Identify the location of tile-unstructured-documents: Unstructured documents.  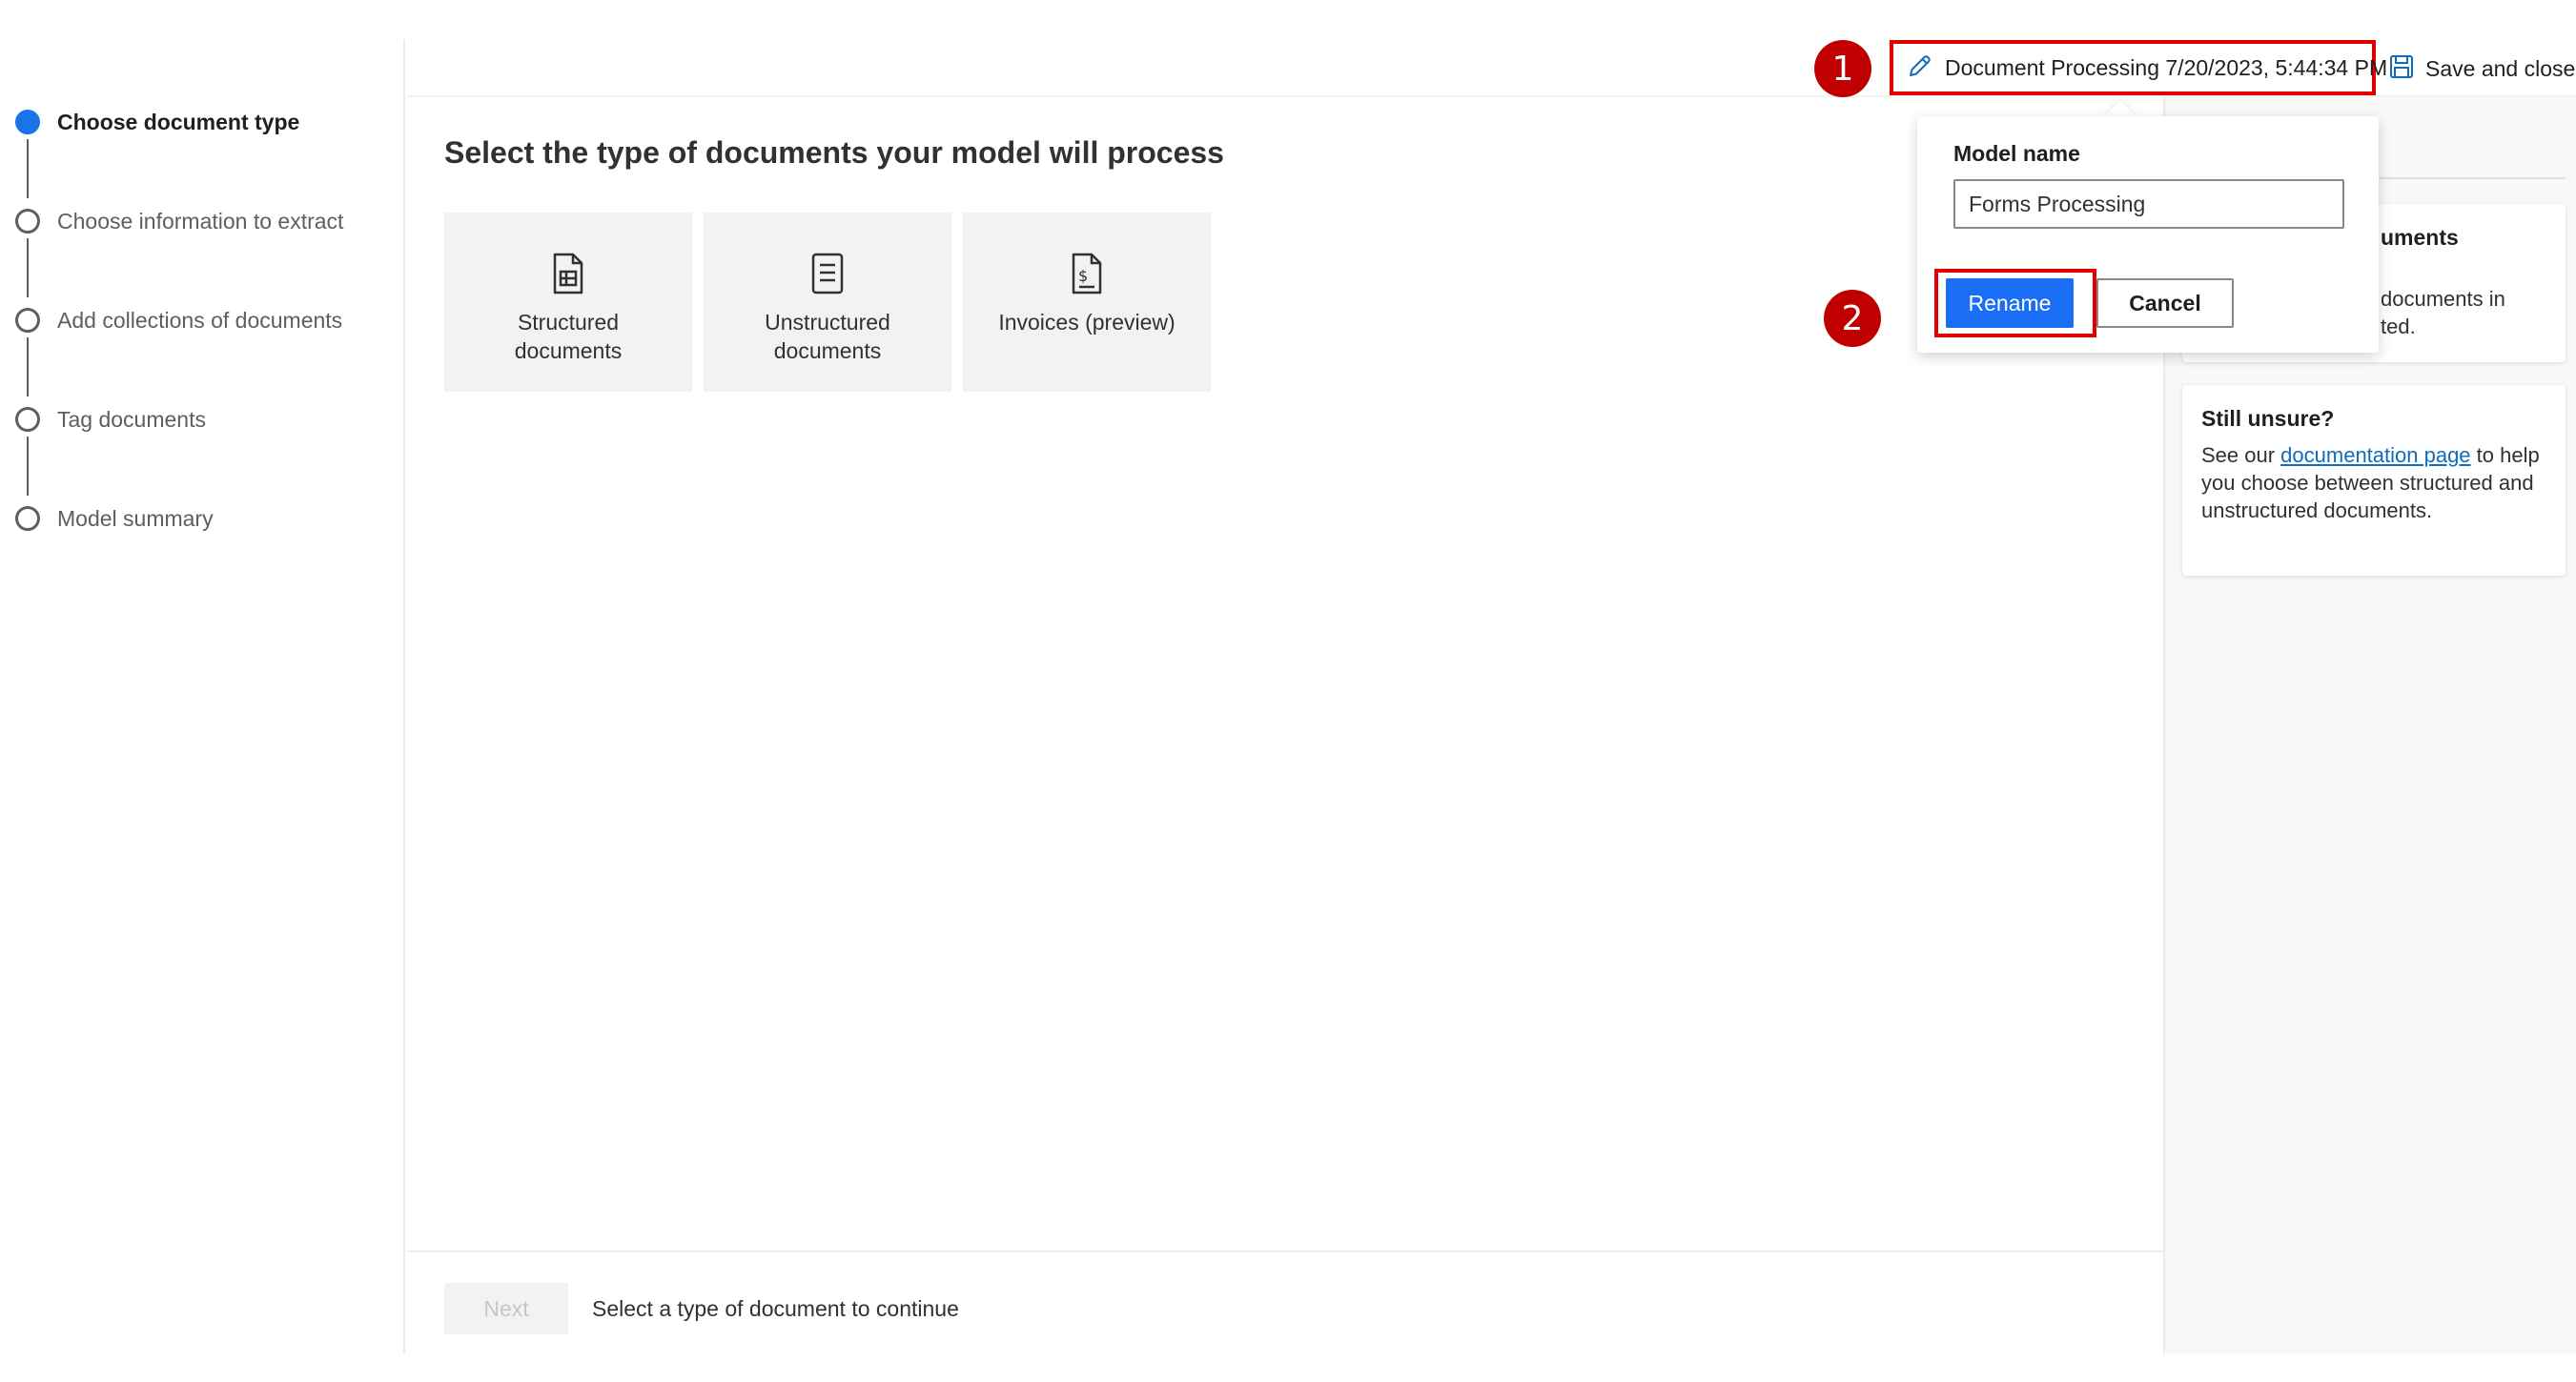
(828, 302).